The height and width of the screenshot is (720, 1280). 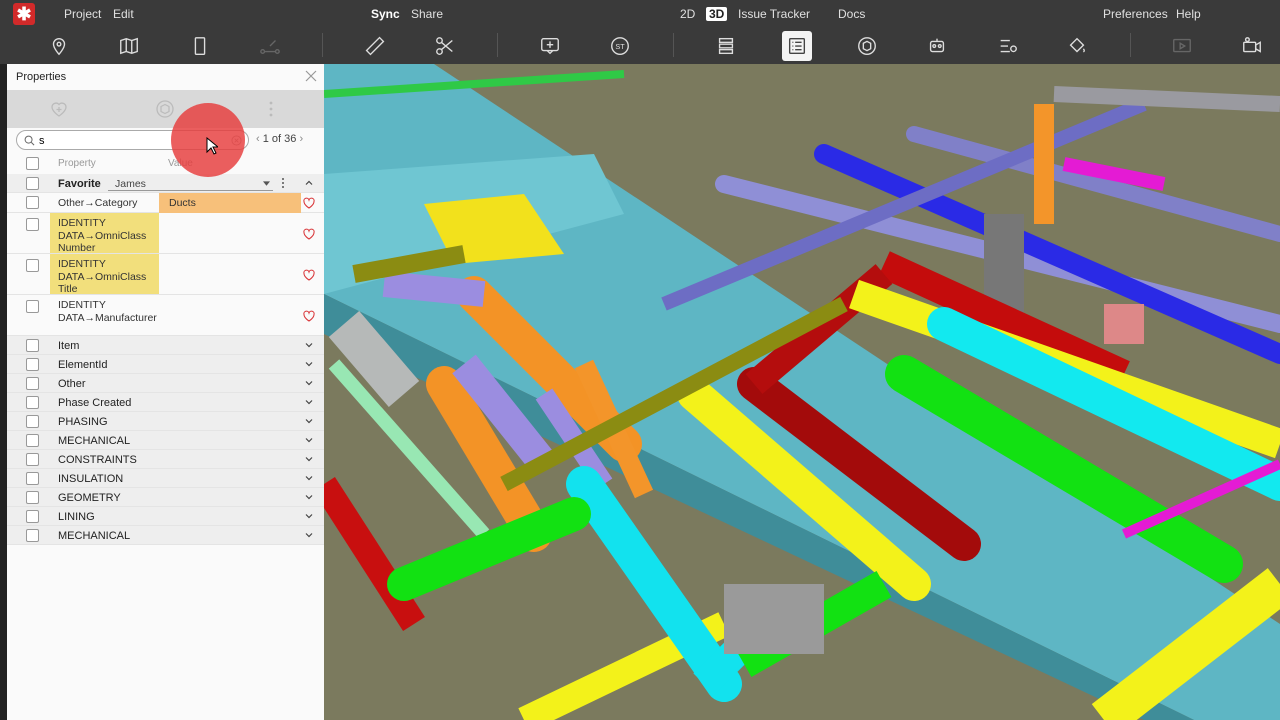 I want to click on favorite-user-select: James, so click(x=190, y=184).